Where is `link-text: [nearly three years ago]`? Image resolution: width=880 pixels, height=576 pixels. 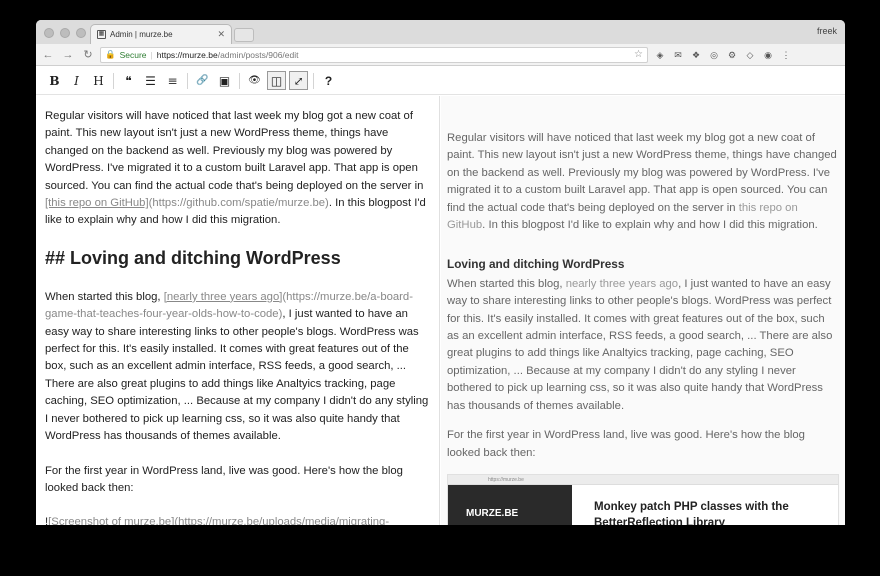 link-text: [nearly three years ago] is located at coordinates (223, 296).